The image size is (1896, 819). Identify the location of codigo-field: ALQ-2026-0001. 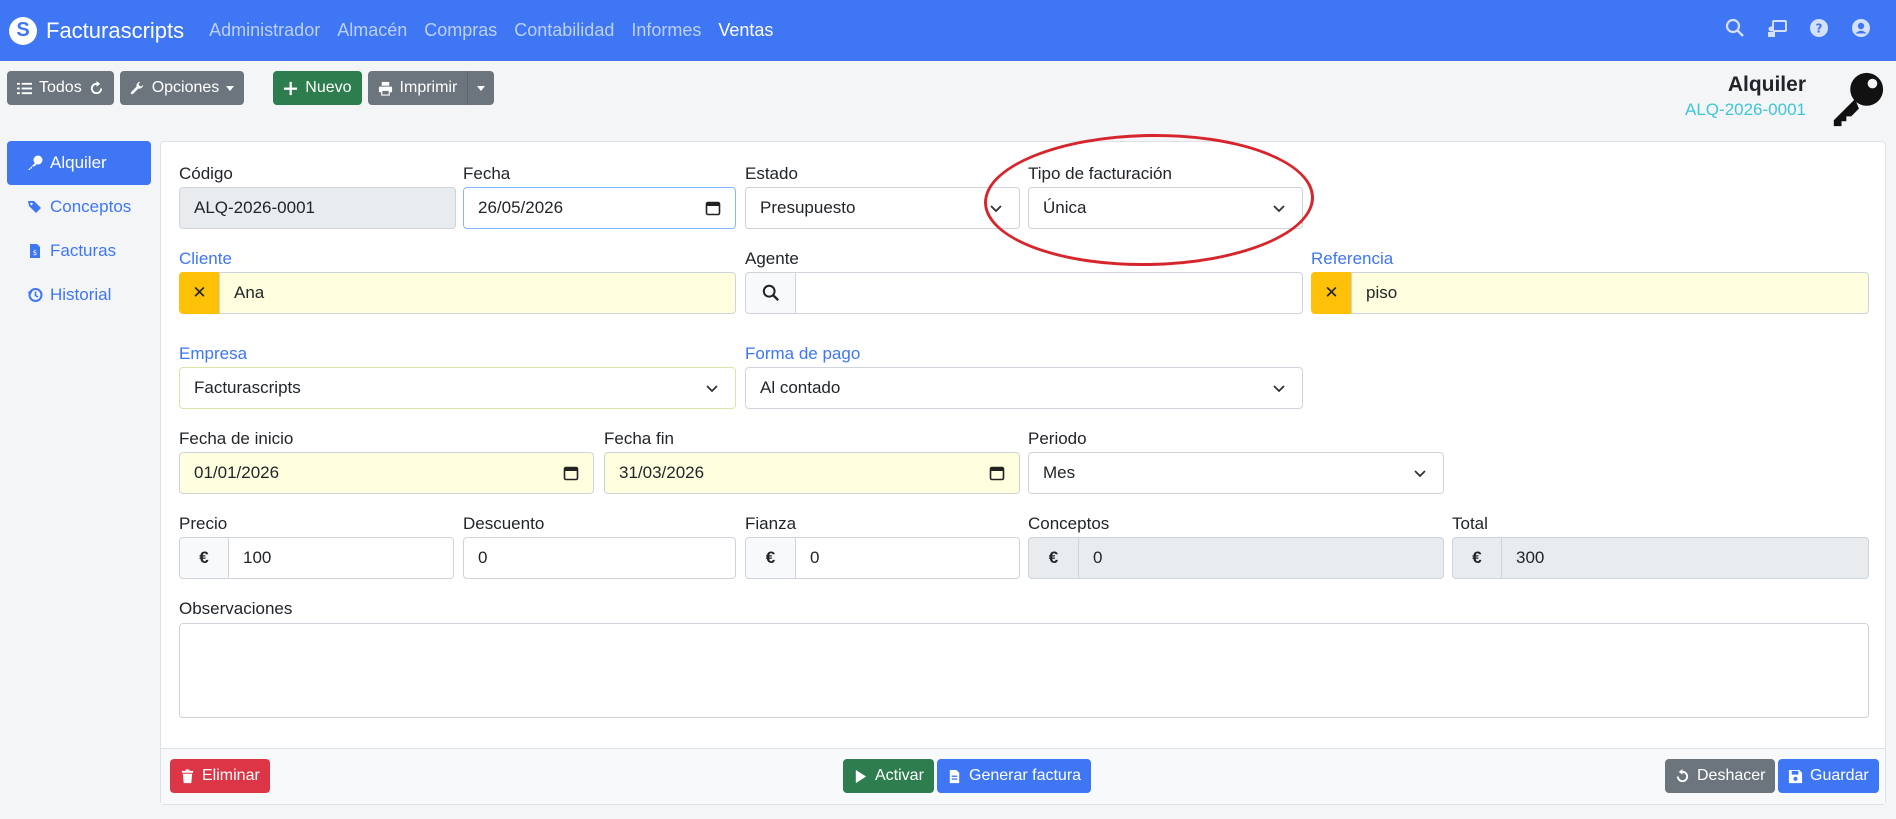
(317, 208).